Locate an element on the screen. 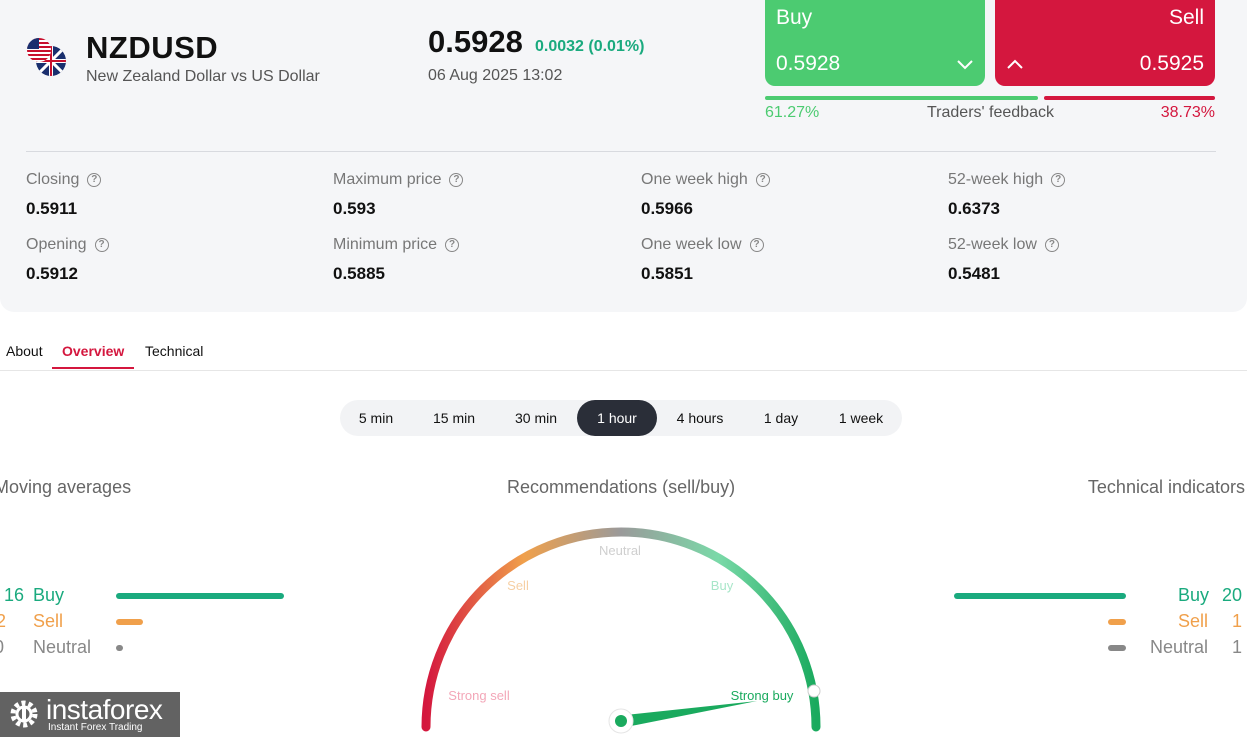 The image size is (1247, 737). gauge-label-buy: Buy is located at coordinates (722, 585).